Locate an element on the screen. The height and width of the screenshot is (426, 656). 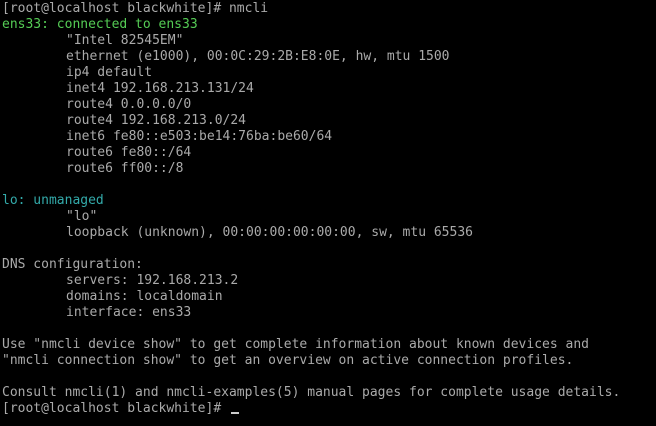
device-header-ens33: ens33: connected to ens33 is located at coordinates (100, 24).